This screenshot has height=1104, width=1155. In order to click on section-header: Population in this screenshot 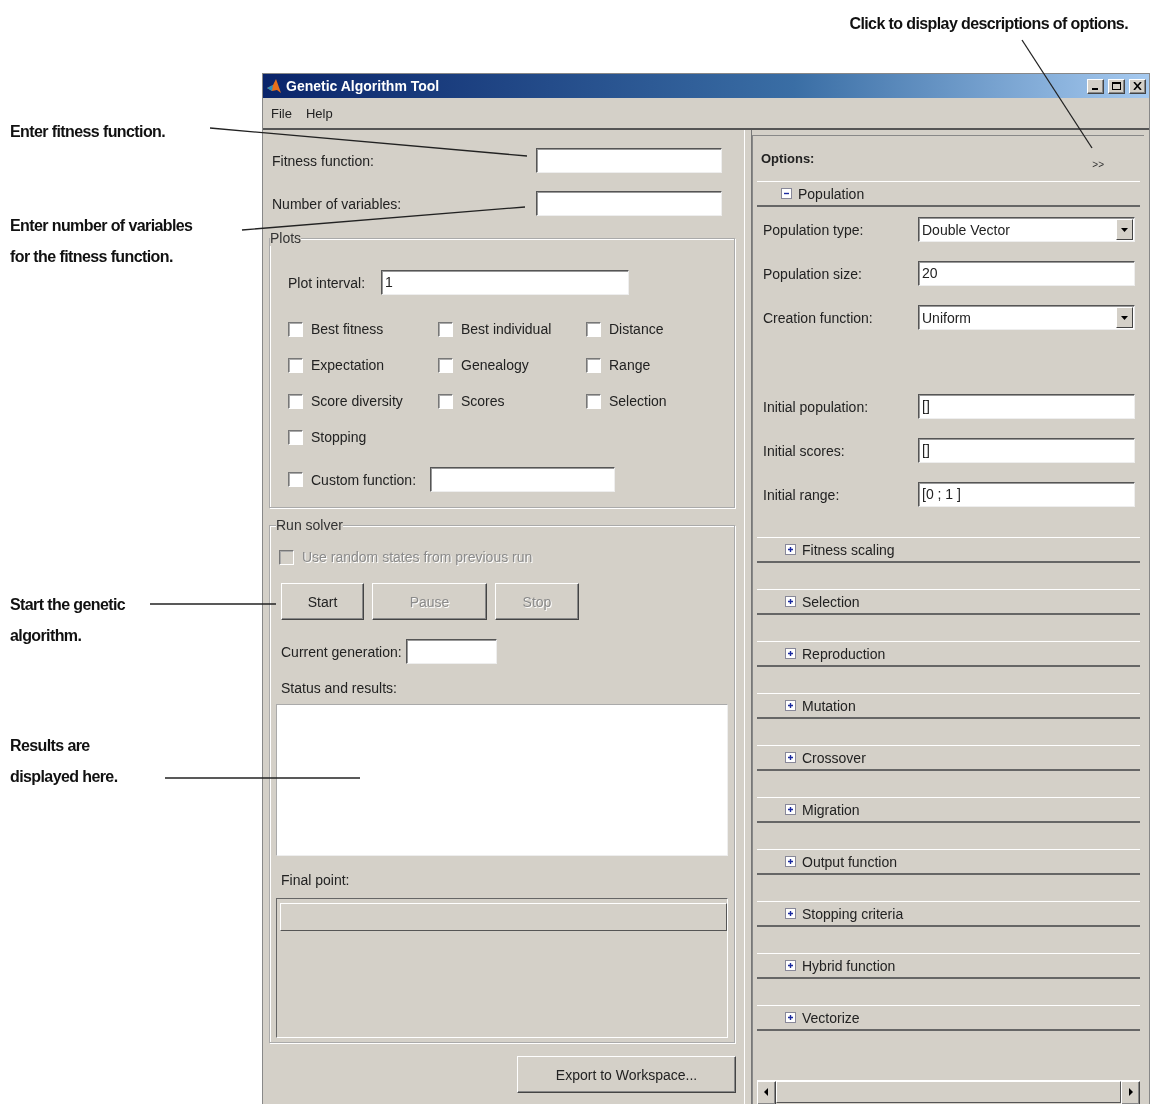, I will do `click(948, 194)`.